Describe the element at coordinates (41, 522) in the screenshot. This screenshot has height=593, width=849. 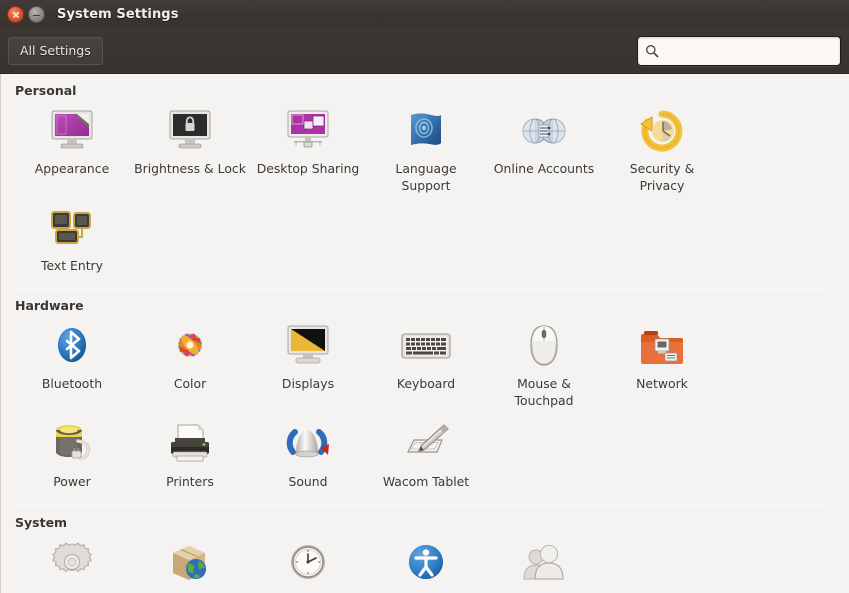
I see `section-title-system: System` at that location.